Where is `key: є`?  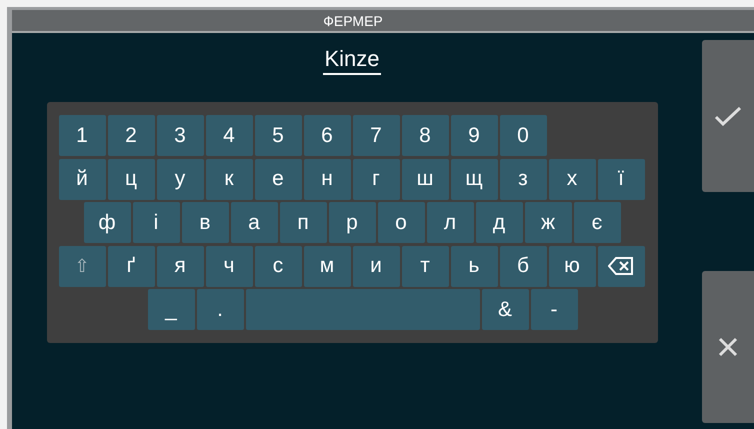
key: є is located at coordinates (597, 222).